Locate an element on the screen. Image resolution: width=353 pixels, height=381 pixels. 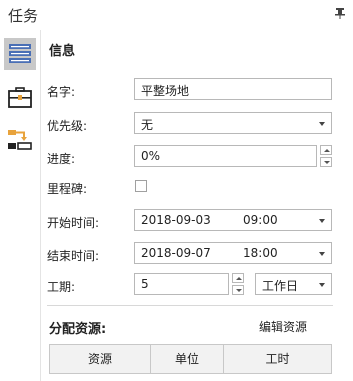
edit-resources-button: 编辑资源 is located at coordinates (283, 326).